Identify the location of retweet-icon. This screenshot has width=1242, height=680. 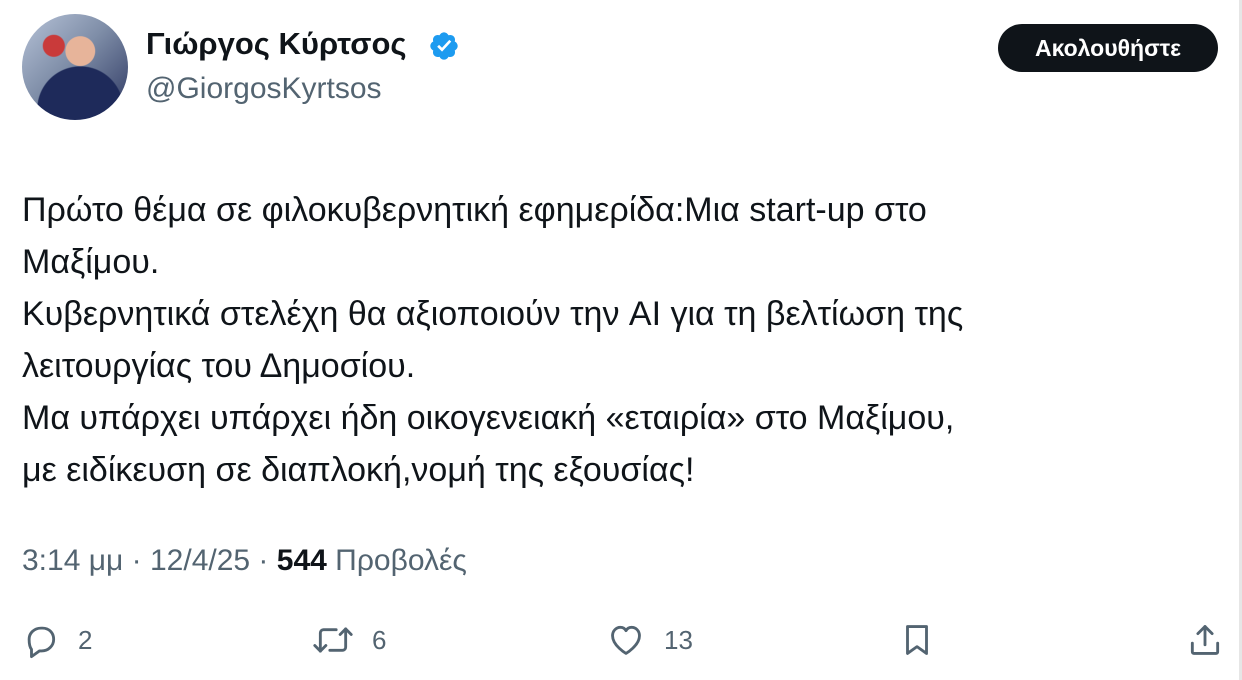
(333, 640).